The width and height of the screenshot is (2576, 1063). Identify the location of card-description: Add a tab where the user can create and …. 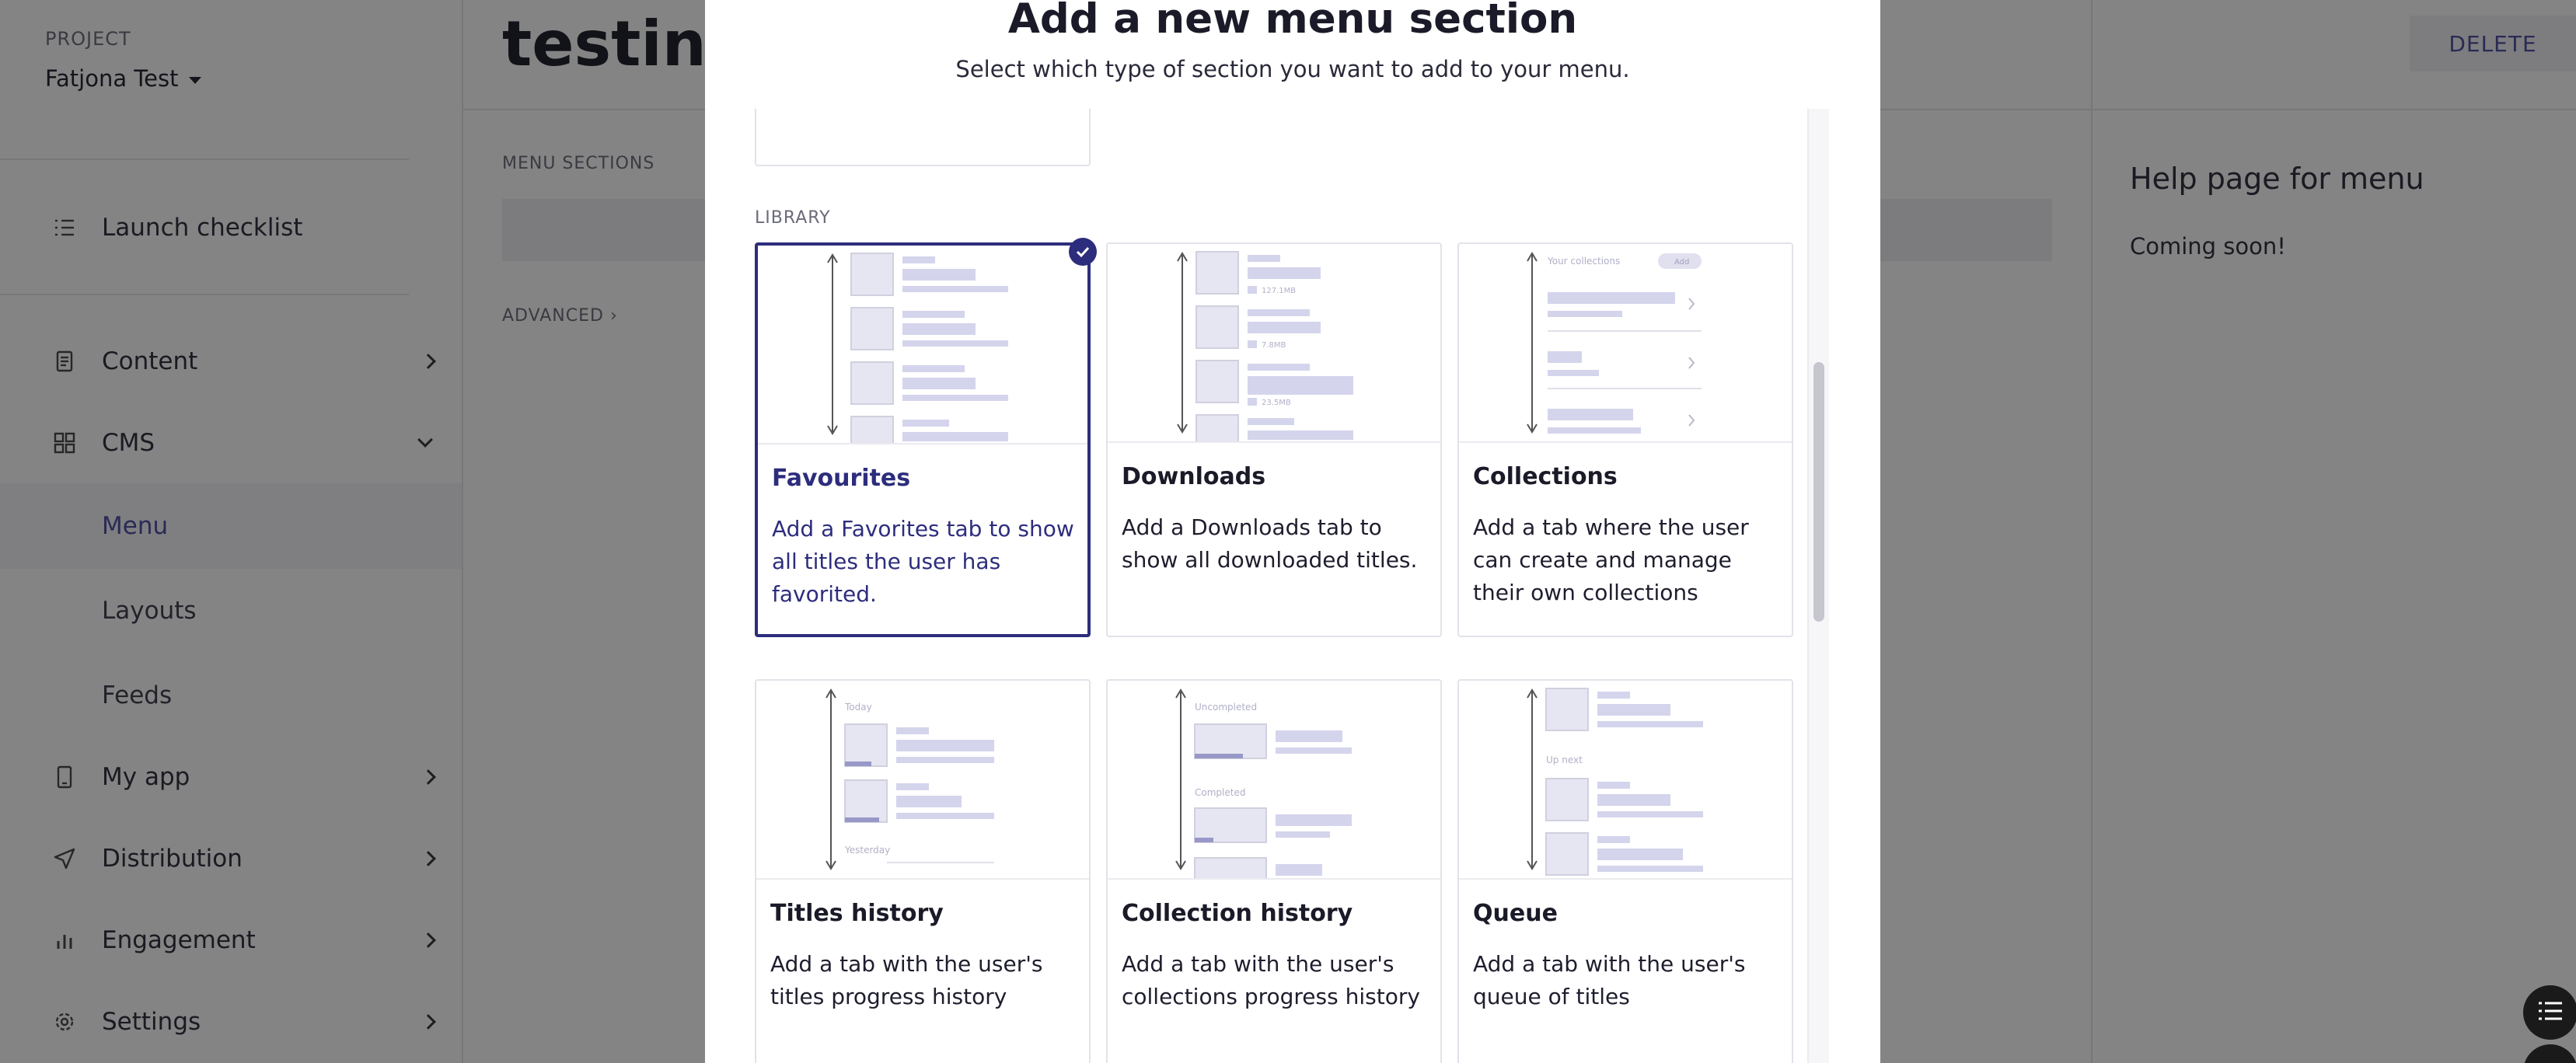
(1611, 559).